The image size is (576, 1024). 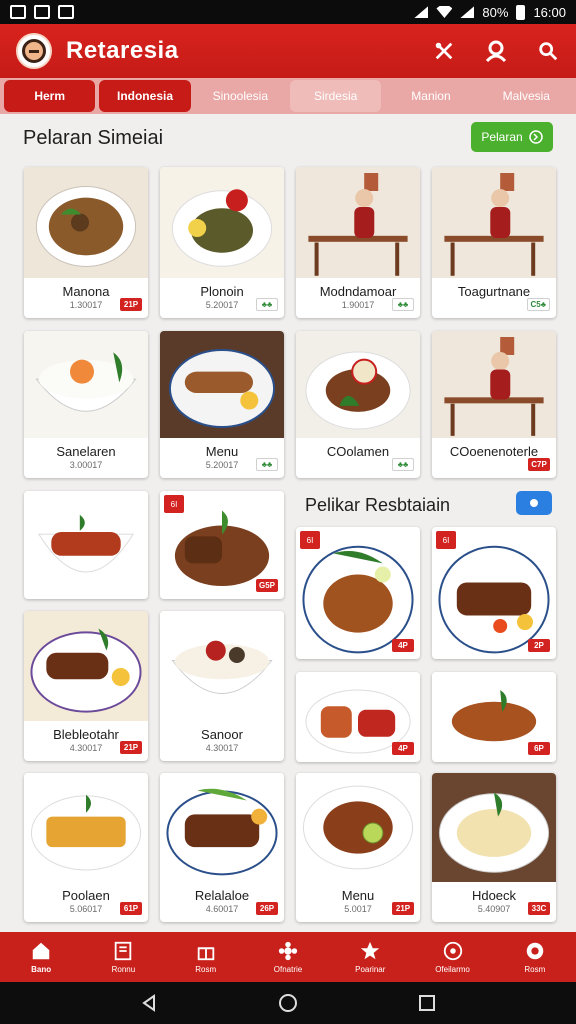 I want to click on section-title-2: Pelikar Resbtaiain, so click(x=378, y=505).